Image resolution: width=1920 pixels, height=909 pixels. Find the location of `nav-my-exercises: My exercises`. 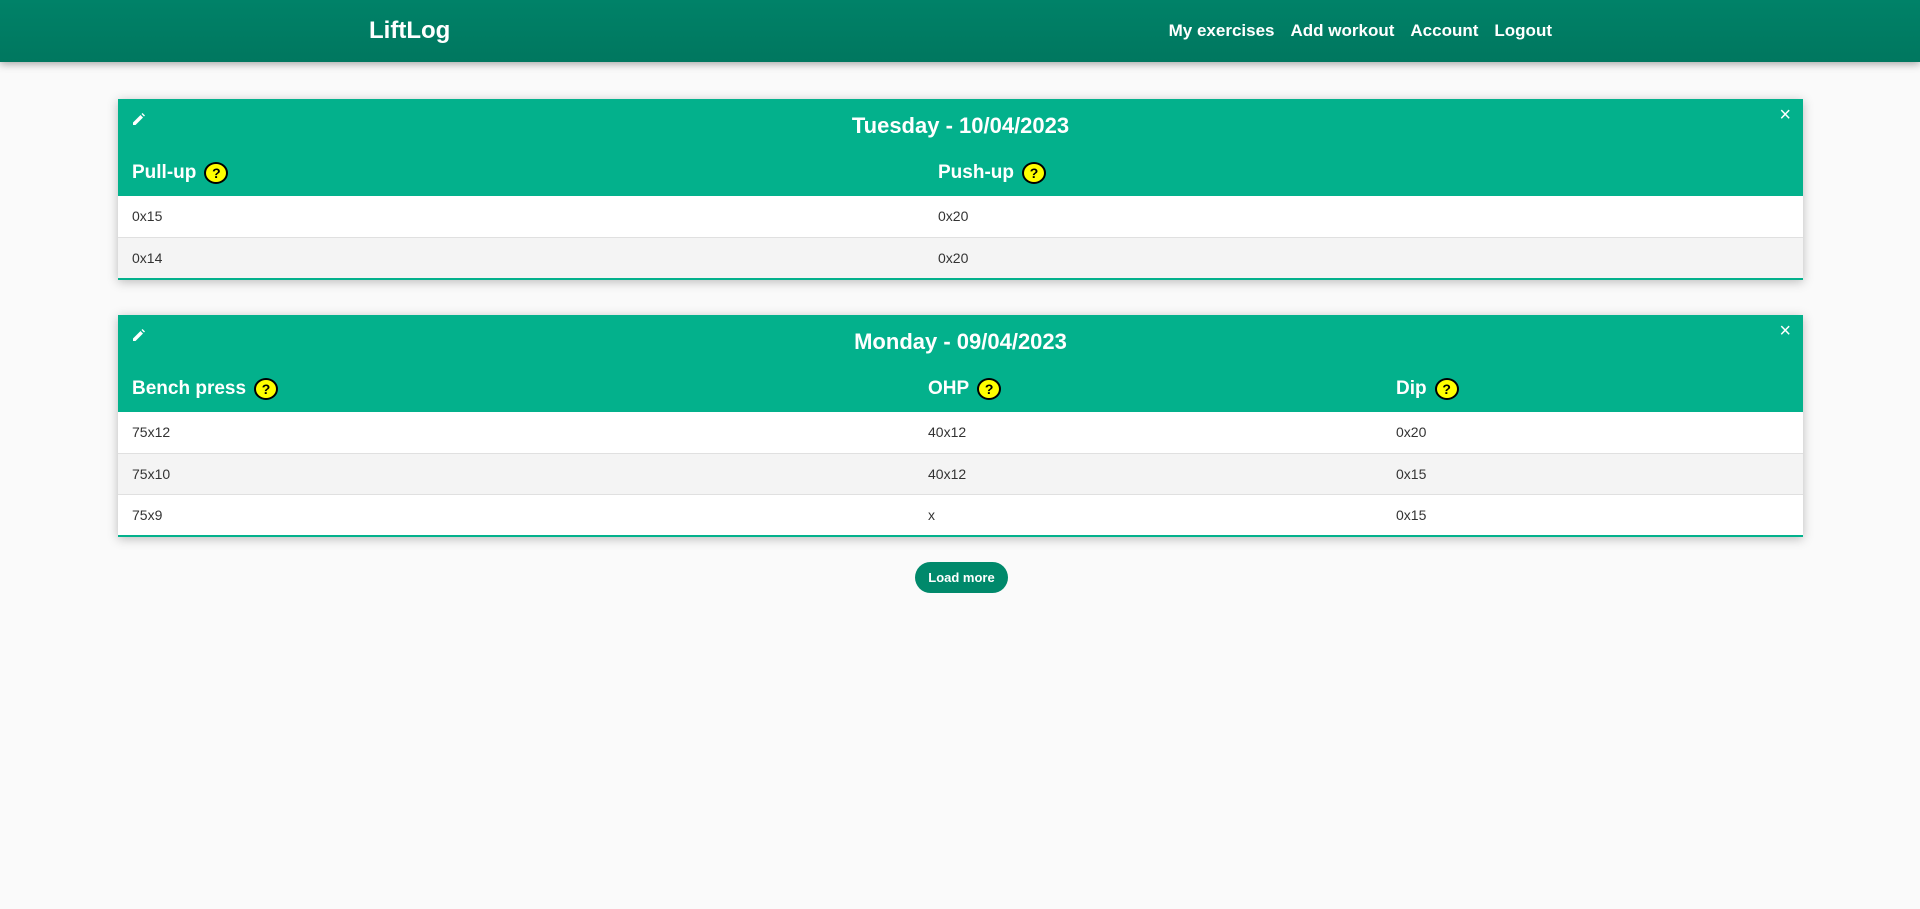

nav-my-exercises: My exercises is located at coordinates (1222, 31).